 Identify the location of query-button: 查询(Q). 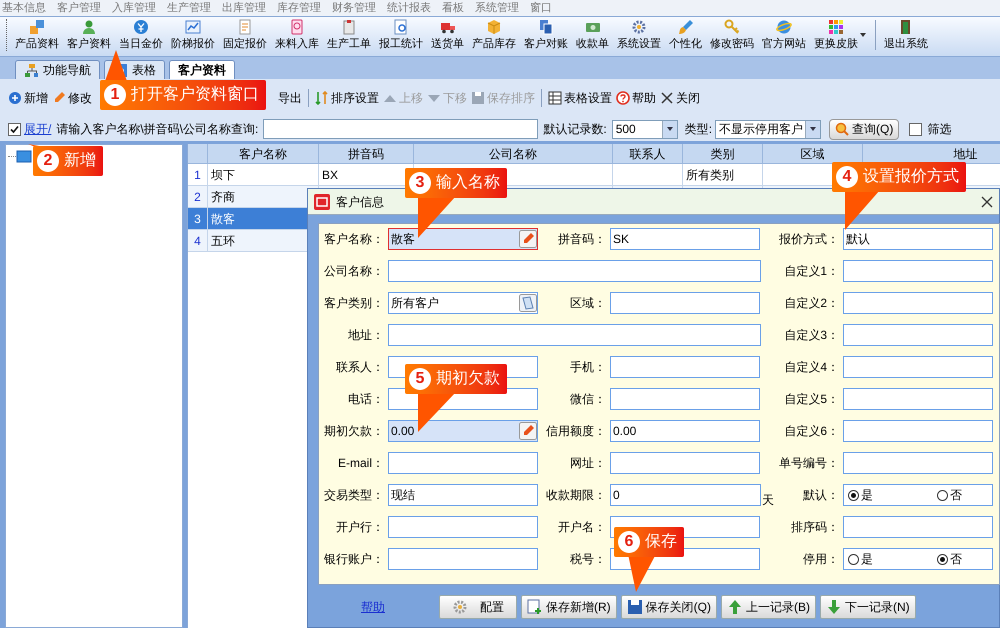
(864, 129).